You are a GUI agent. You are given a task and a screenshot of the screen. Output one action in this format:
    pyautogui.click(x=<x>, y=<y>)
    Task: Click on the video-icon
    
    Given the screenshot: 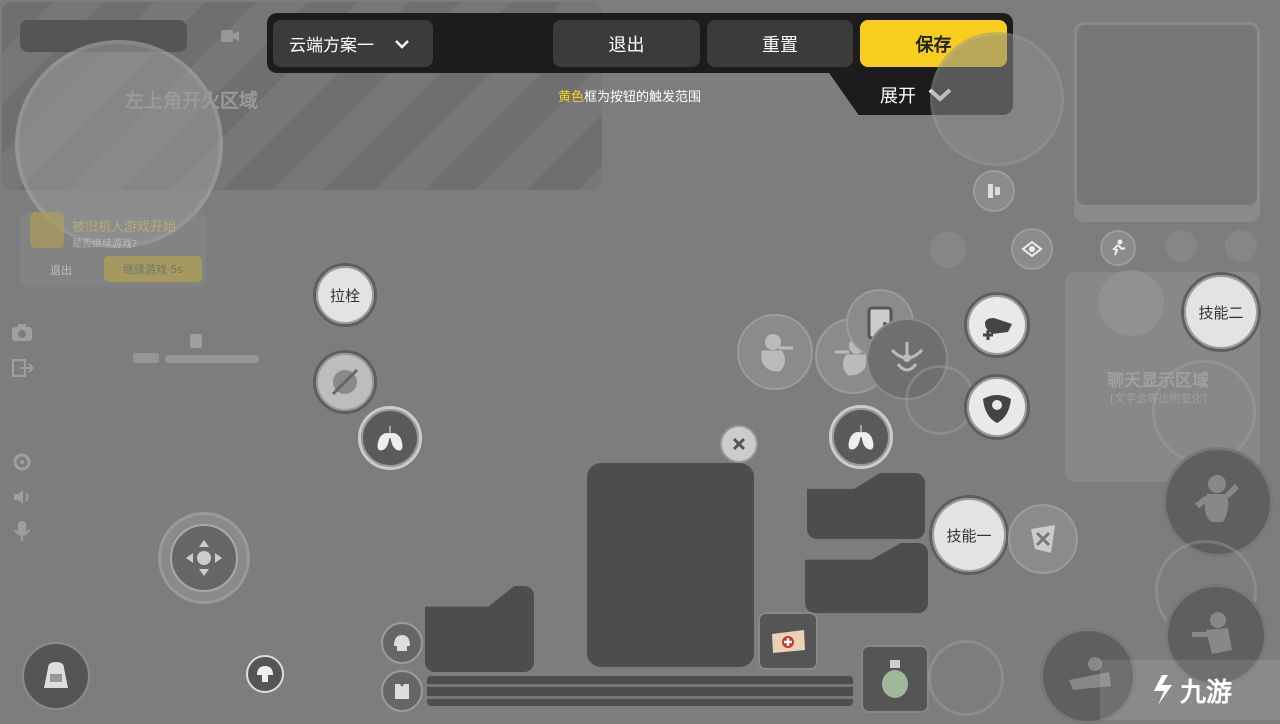 What is the action you would take?
    pyautogui.click(x=230, y=36)
    